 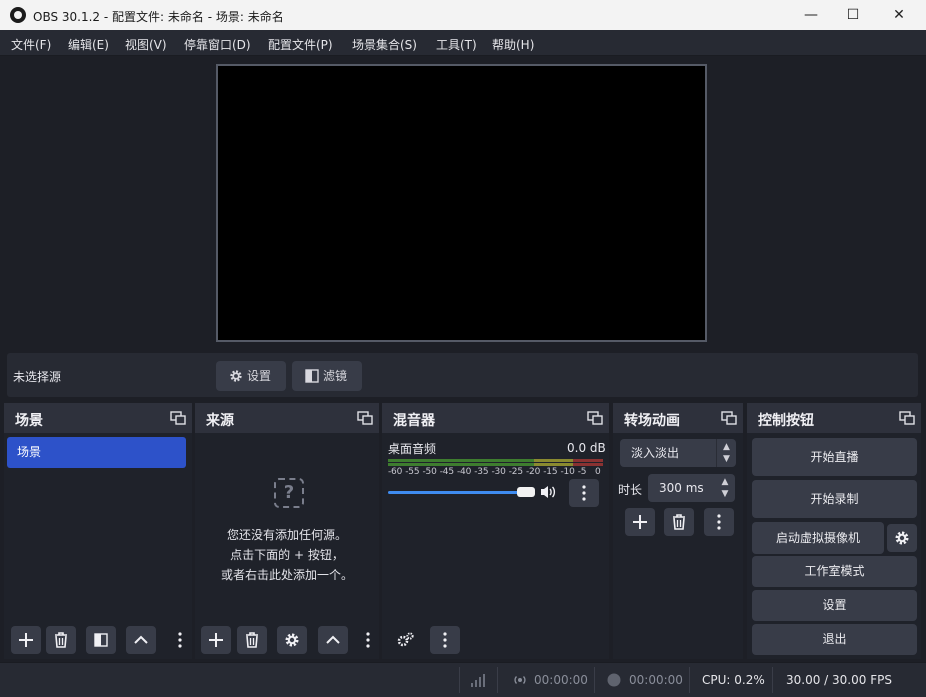 What do you see at coordinates (498, 472) in the screenshot?
I see `meter-scale-tick: -30` at bounding box center [498, 472].